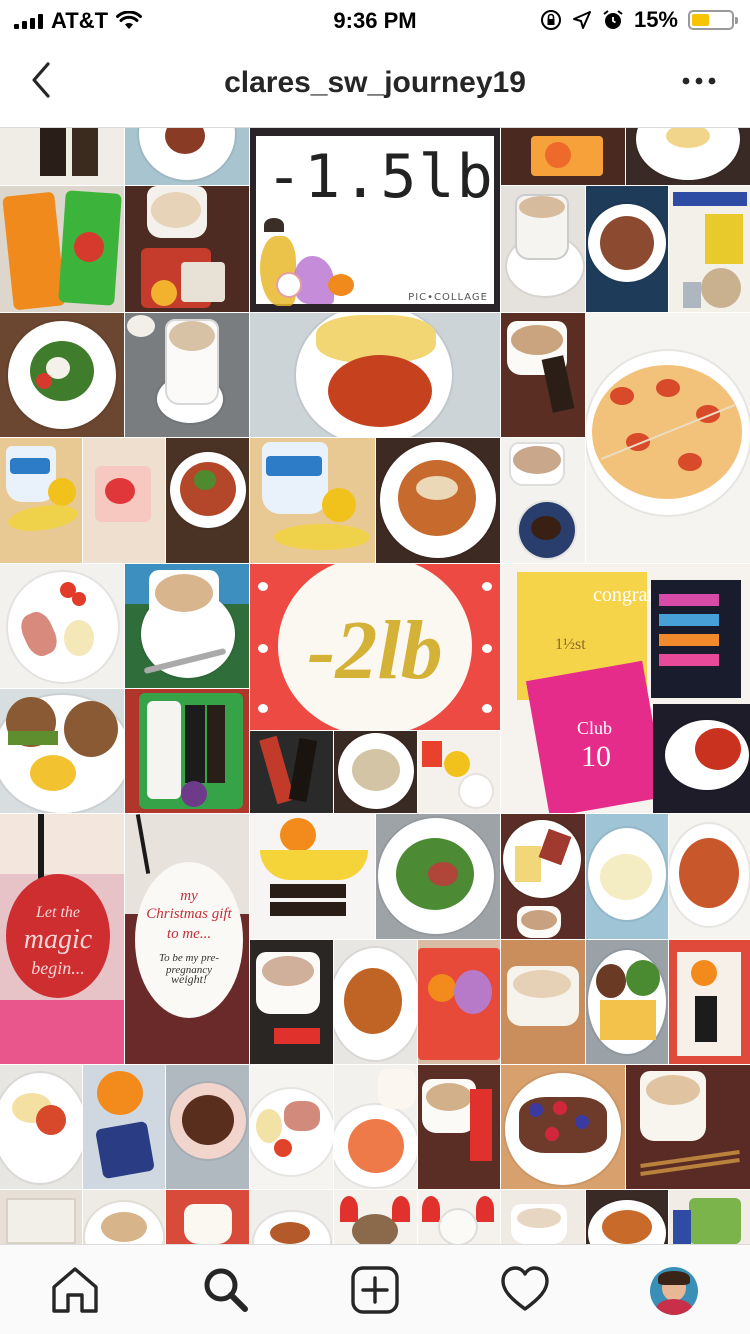  I want to click on battery-percent: 15%, so click(655, 19).